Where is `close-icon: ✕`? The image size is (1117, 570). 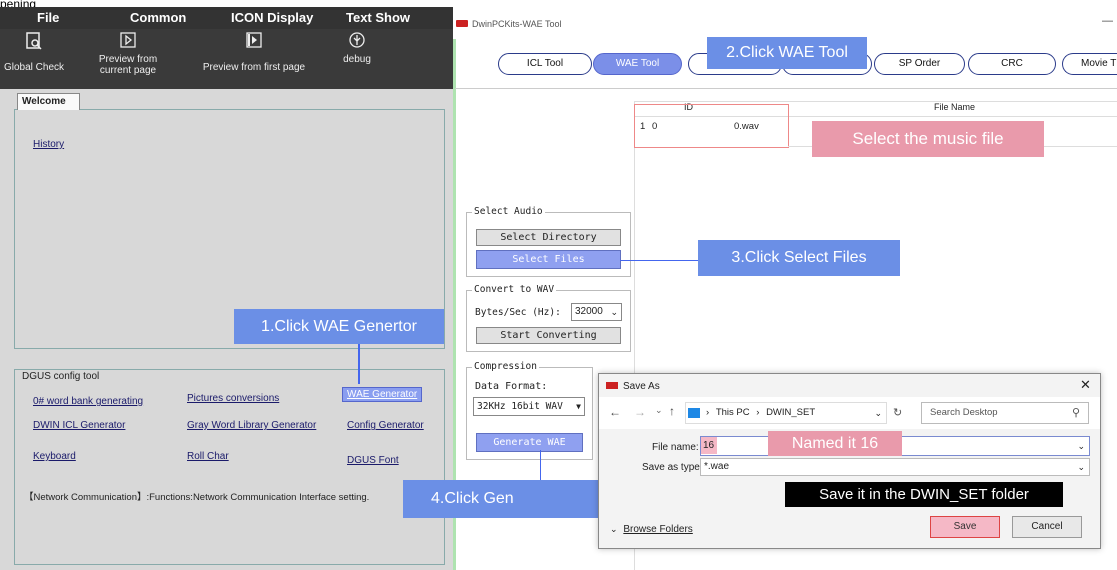
close-icon: ✕ is located at coordinates (1085, 385).